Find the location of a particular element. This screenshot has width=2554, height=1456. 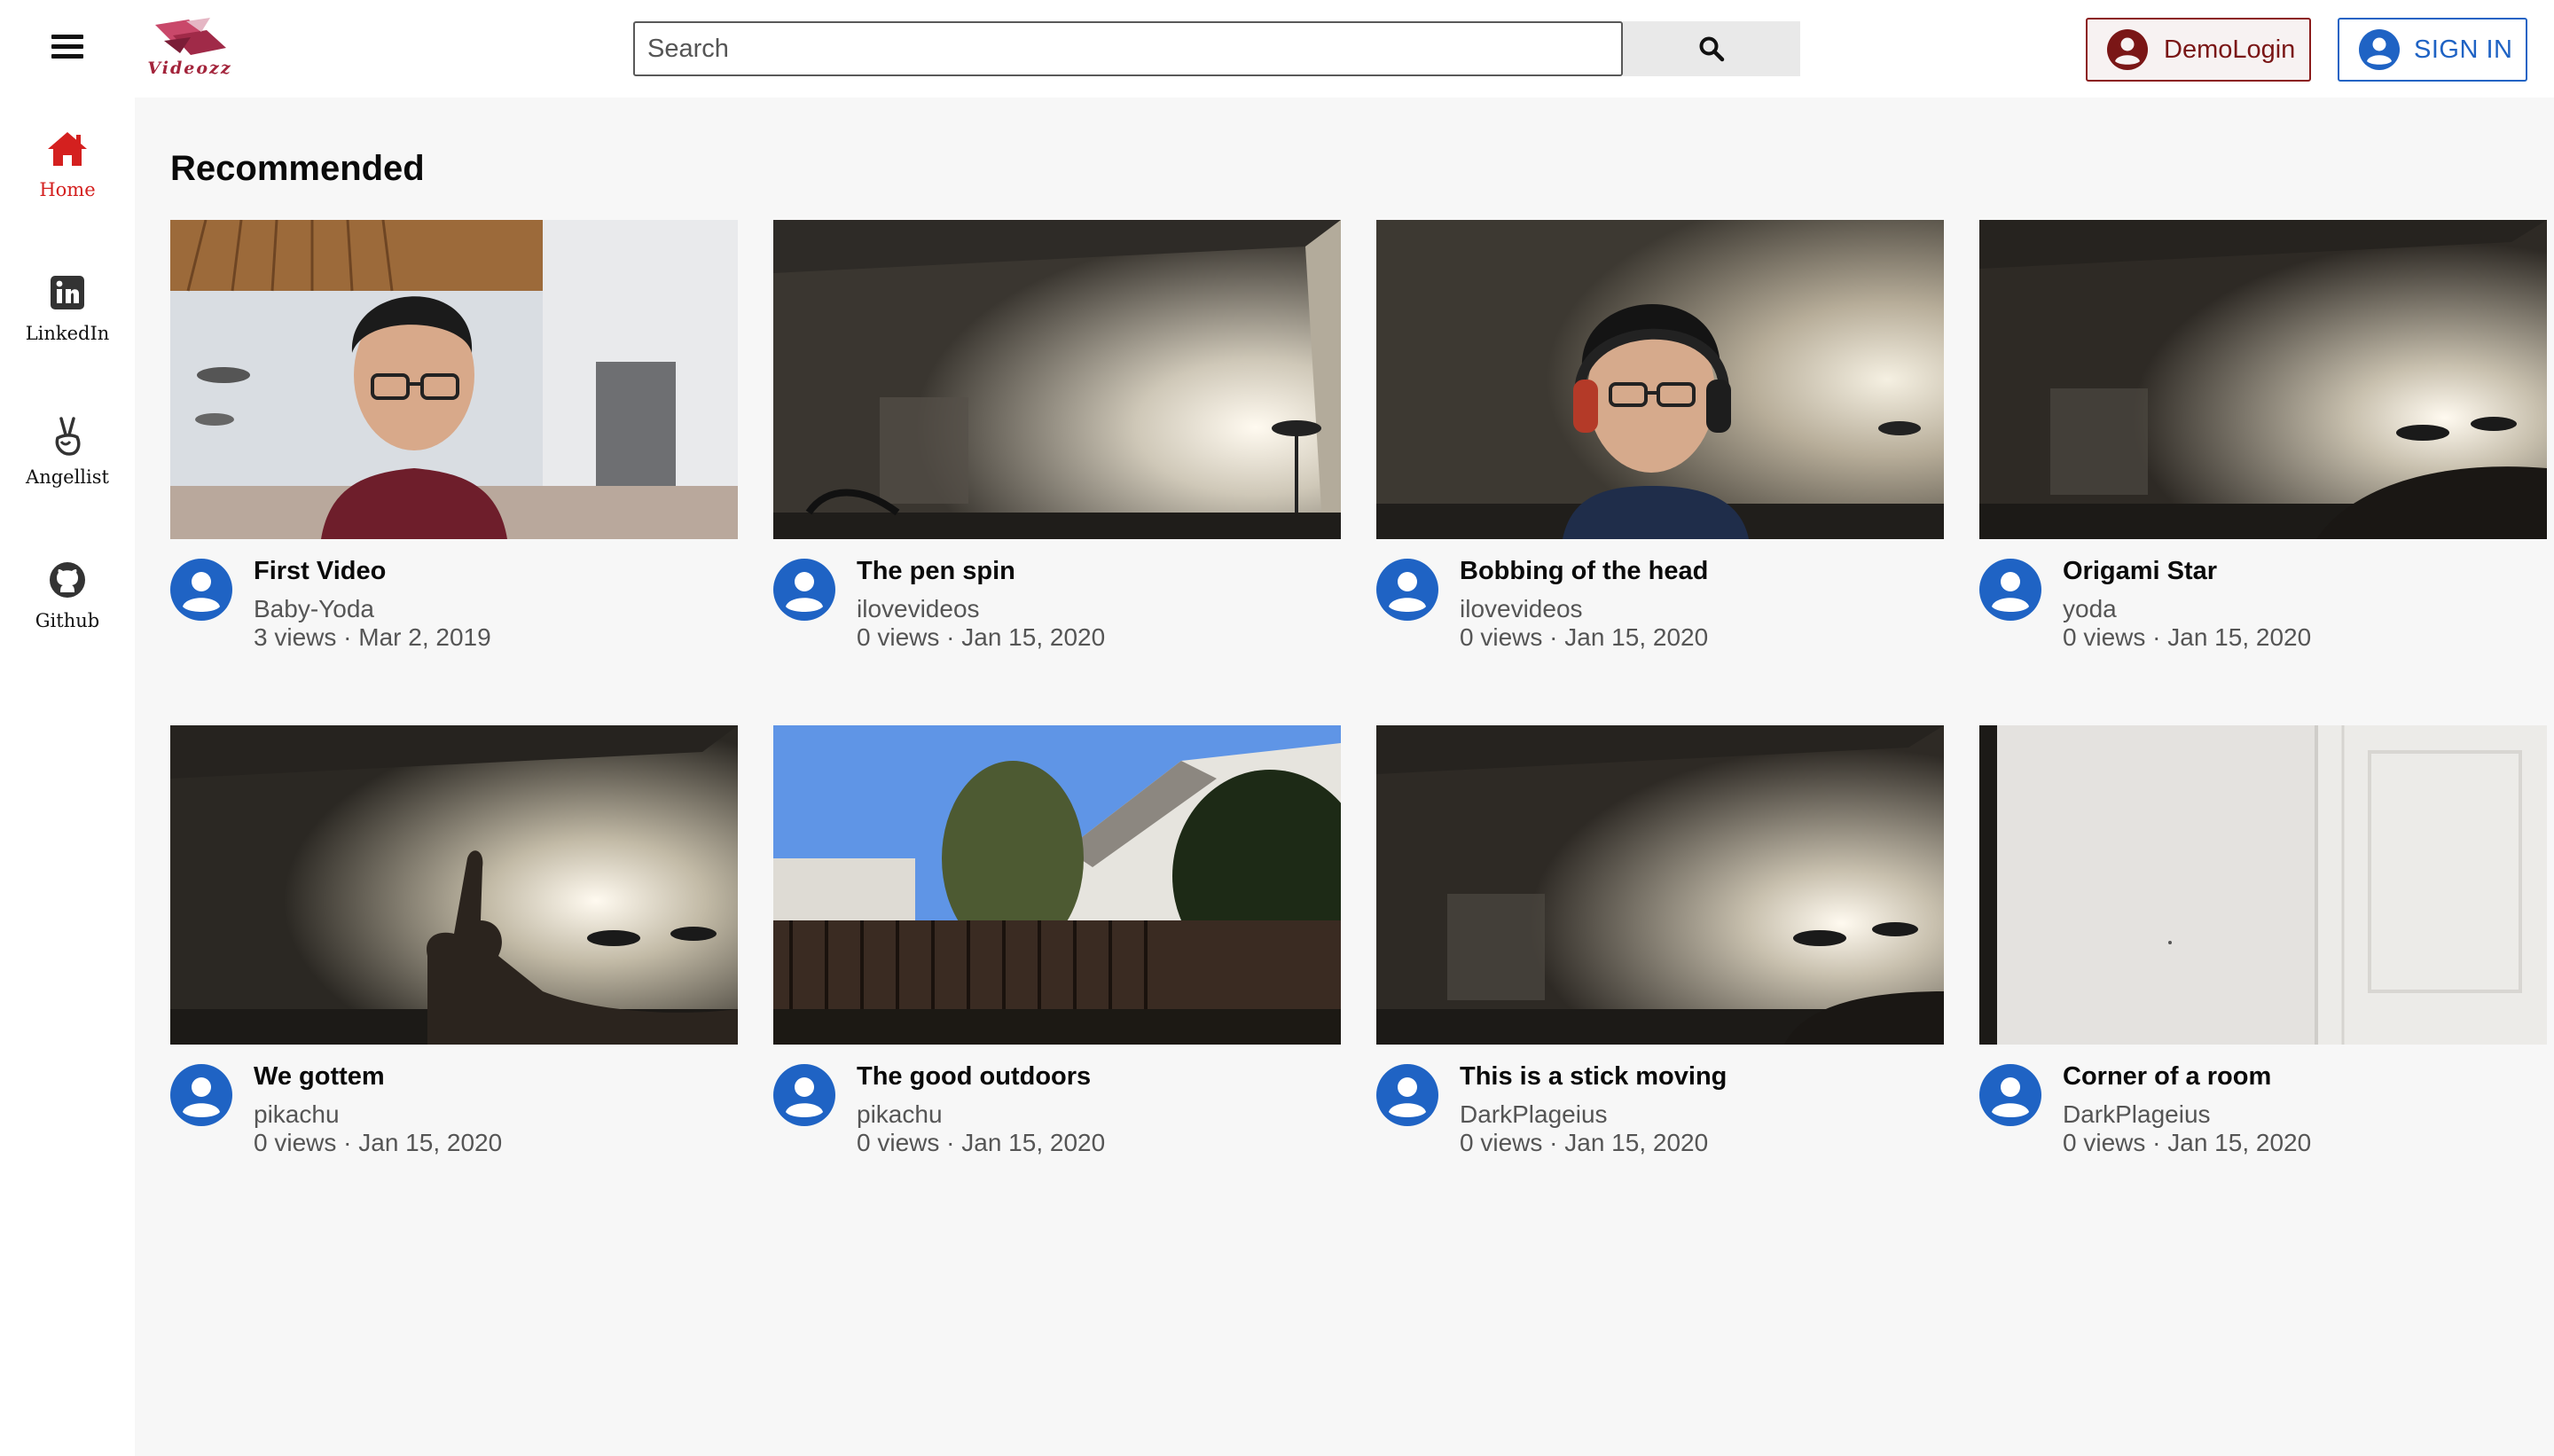

sidebar-item-angellist: Angellist is located at coordinates (67, 442).